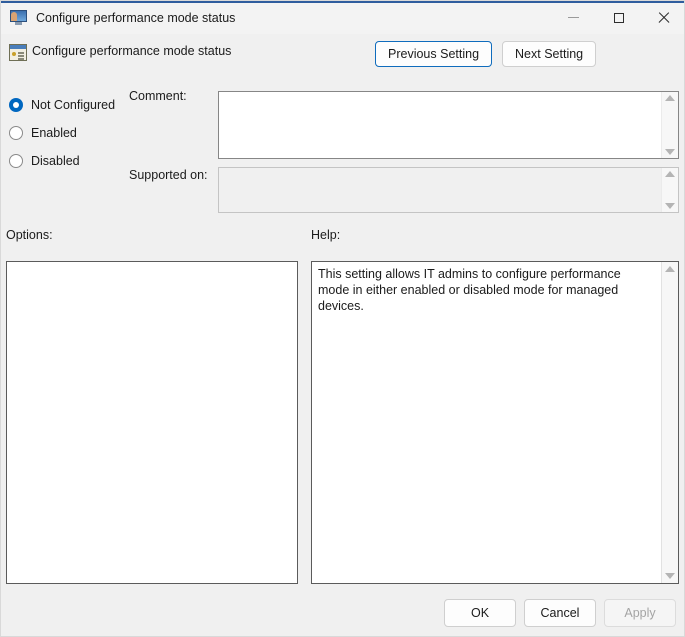 The image size is (685, 637). I want to click on radio-disabled-indicator, so click(16, 161).